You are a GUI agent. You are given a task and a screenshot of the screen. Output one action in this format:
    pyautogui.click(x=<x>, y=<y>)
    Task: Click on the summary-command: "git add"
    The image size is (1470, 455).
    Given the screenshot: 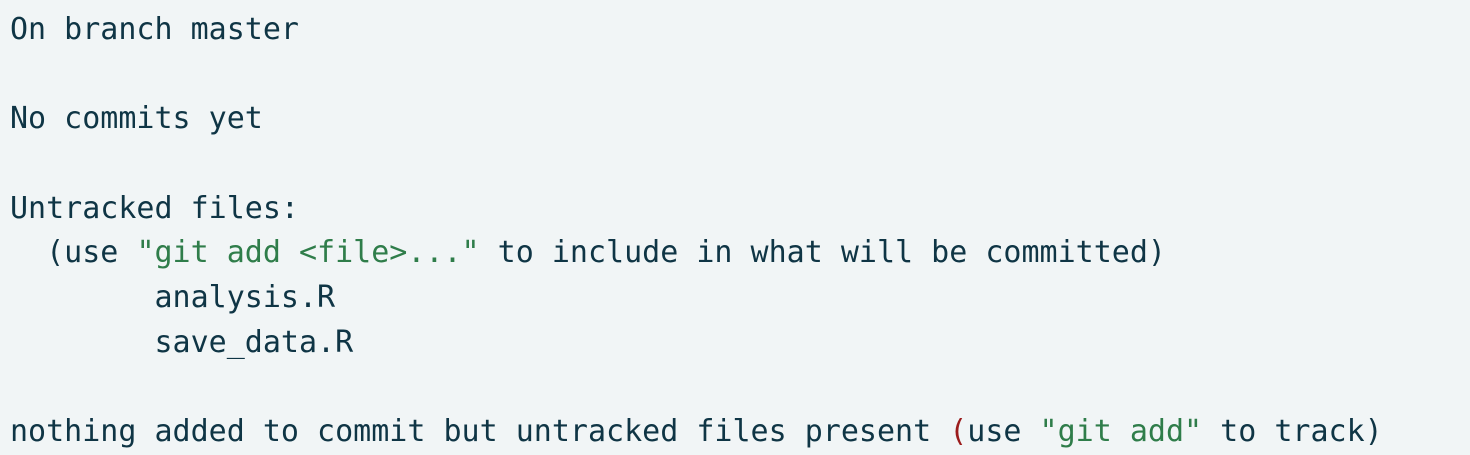 What is the action you would take?
    pyautogui.click(x=1121, y=432)
    